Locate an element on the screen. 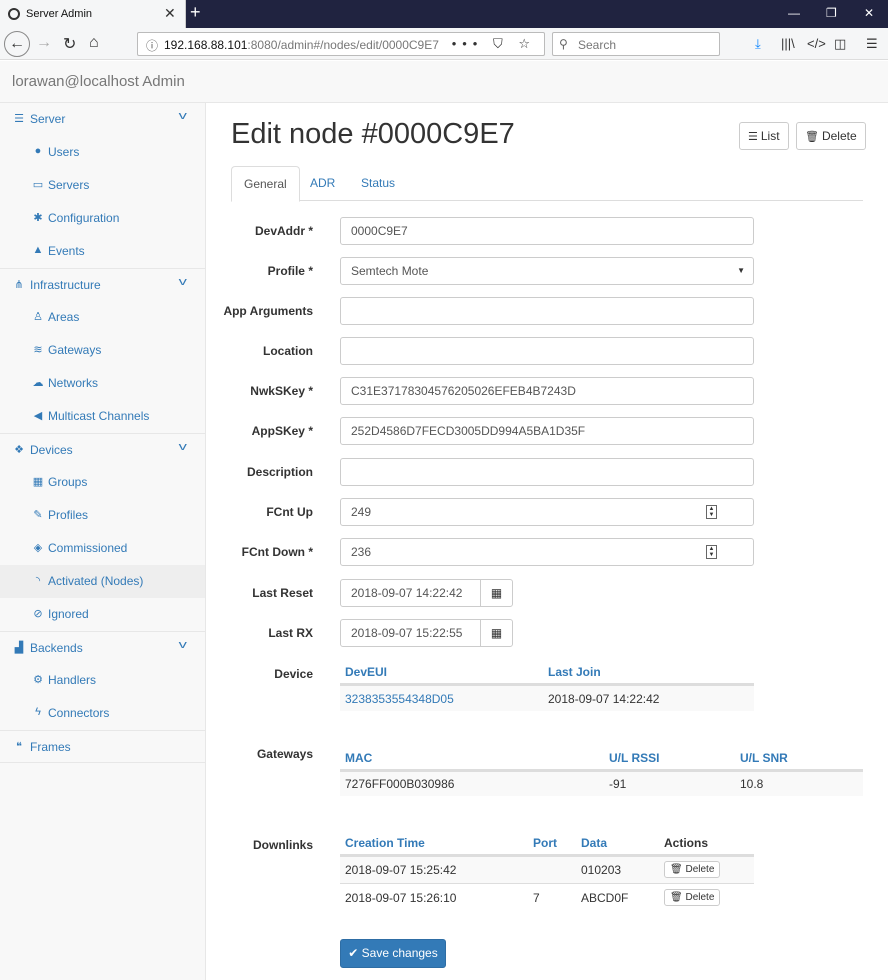 The height and width of the screenshot is (980, 888). tab-close-icon: ✕ is located at coordinates (170, 13).